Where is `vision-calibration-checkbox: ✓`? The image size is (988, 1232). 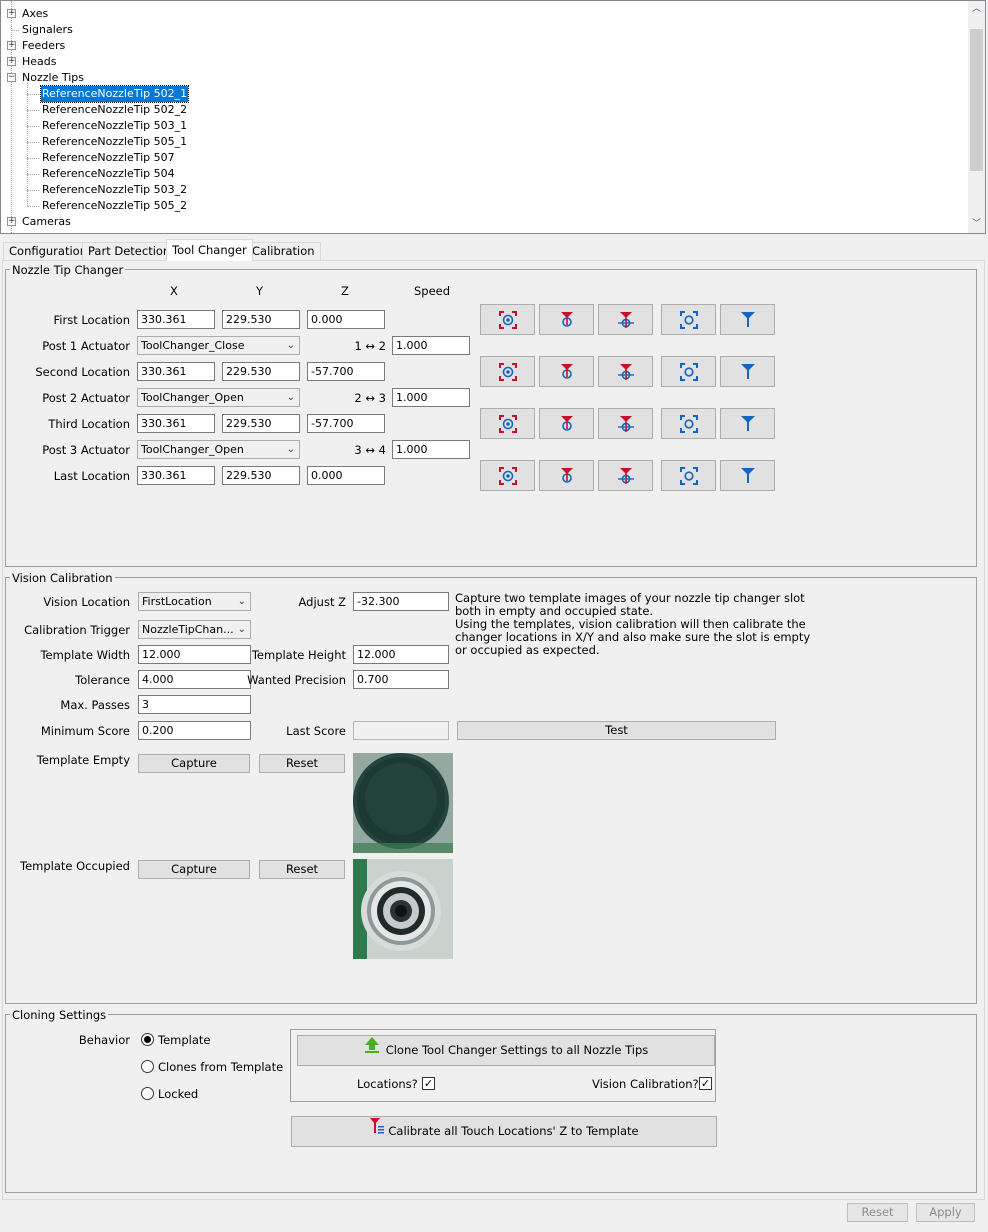
vision-calibration-checkbox: ✓ is located at coordinates (705, 1083).